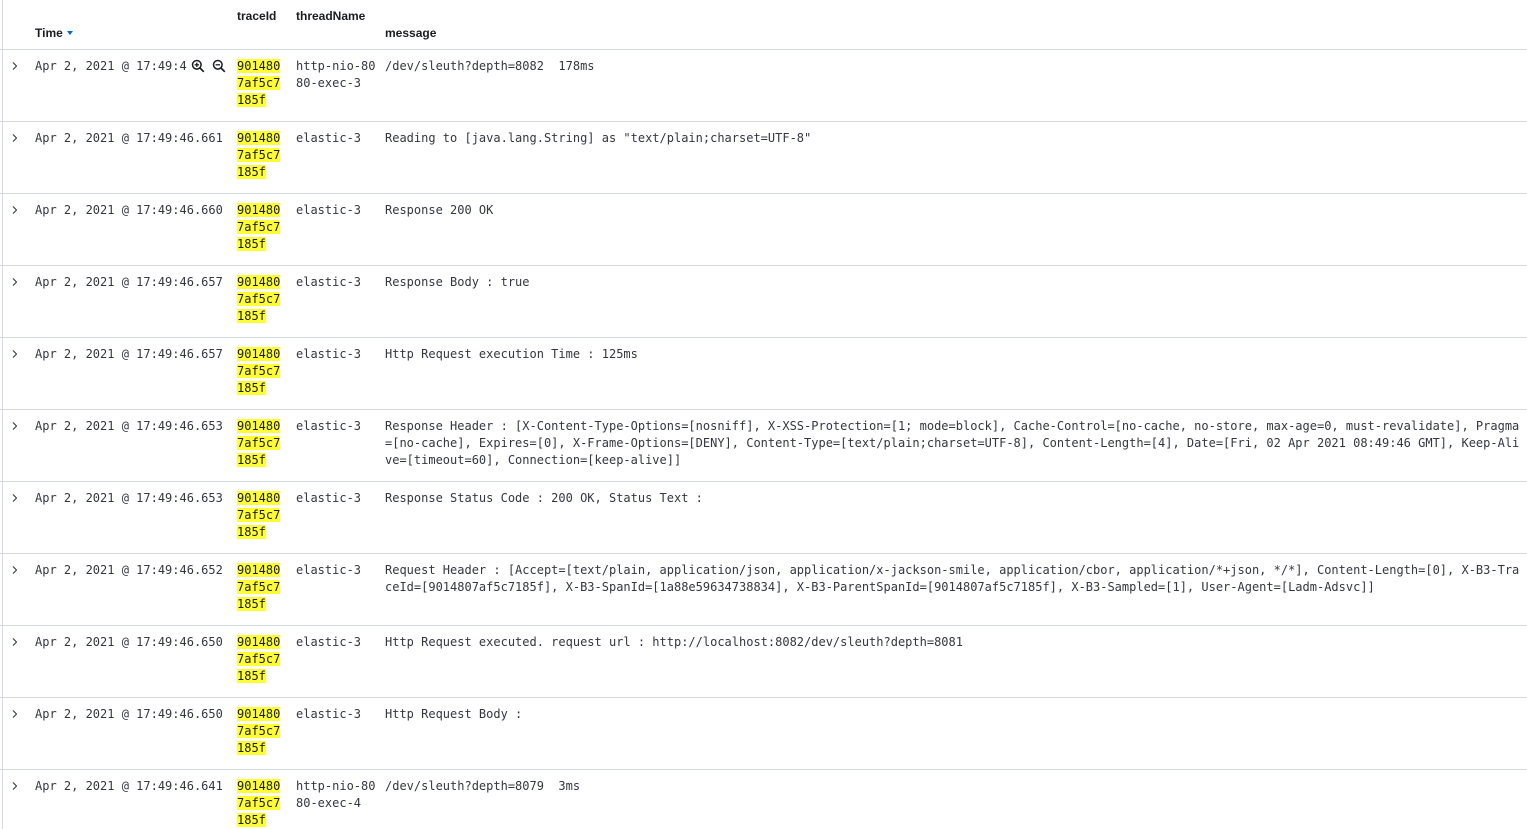 The width and height of the screenshot is (1527, 829). I want to click on cell-message: Response Body : true, so click(457, 282).